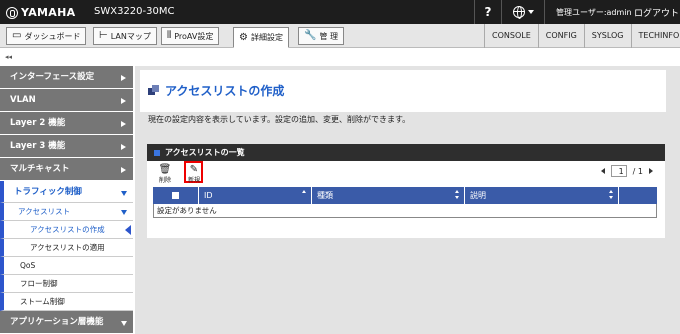  I want to click on tab-label: ProAV設定, so click(194, 36).